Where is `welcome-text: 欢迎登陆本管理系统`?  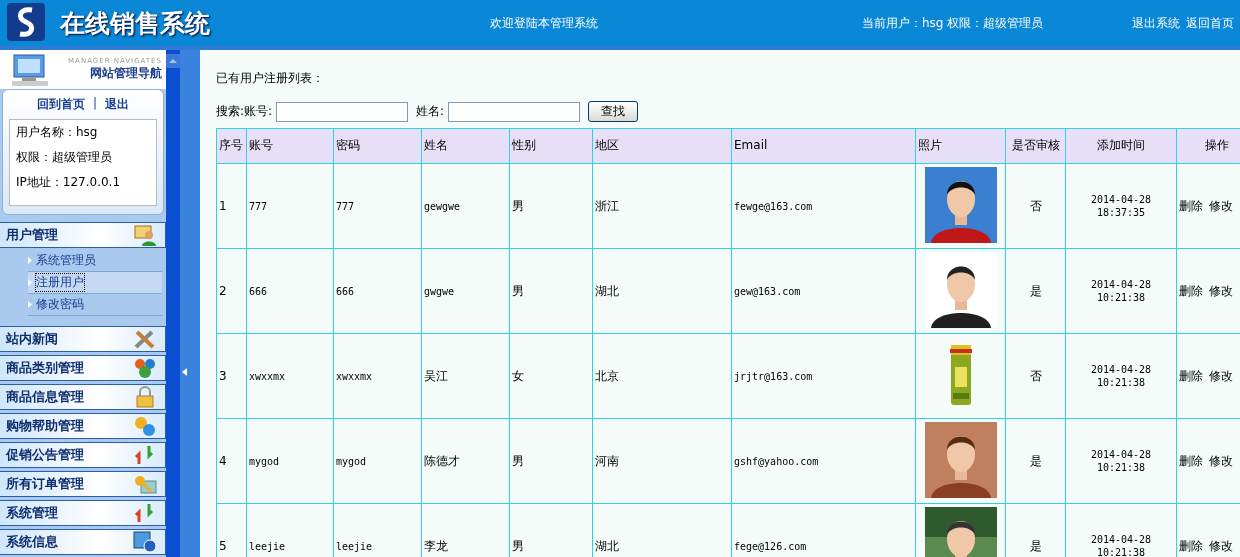 welcome-text: 欢迎登陆本管理系统 is located at coordinates (544, 23).